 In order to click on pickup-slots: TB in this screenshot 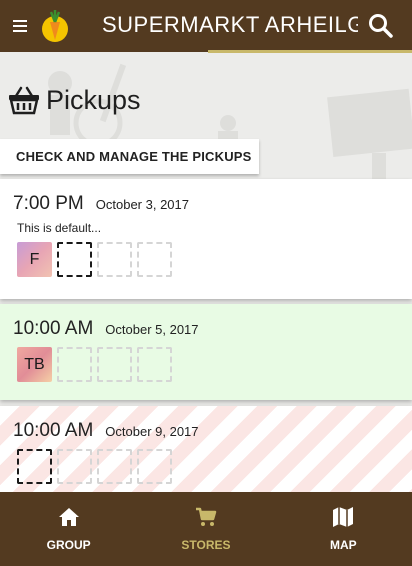, I will do `click(214, 364)`.